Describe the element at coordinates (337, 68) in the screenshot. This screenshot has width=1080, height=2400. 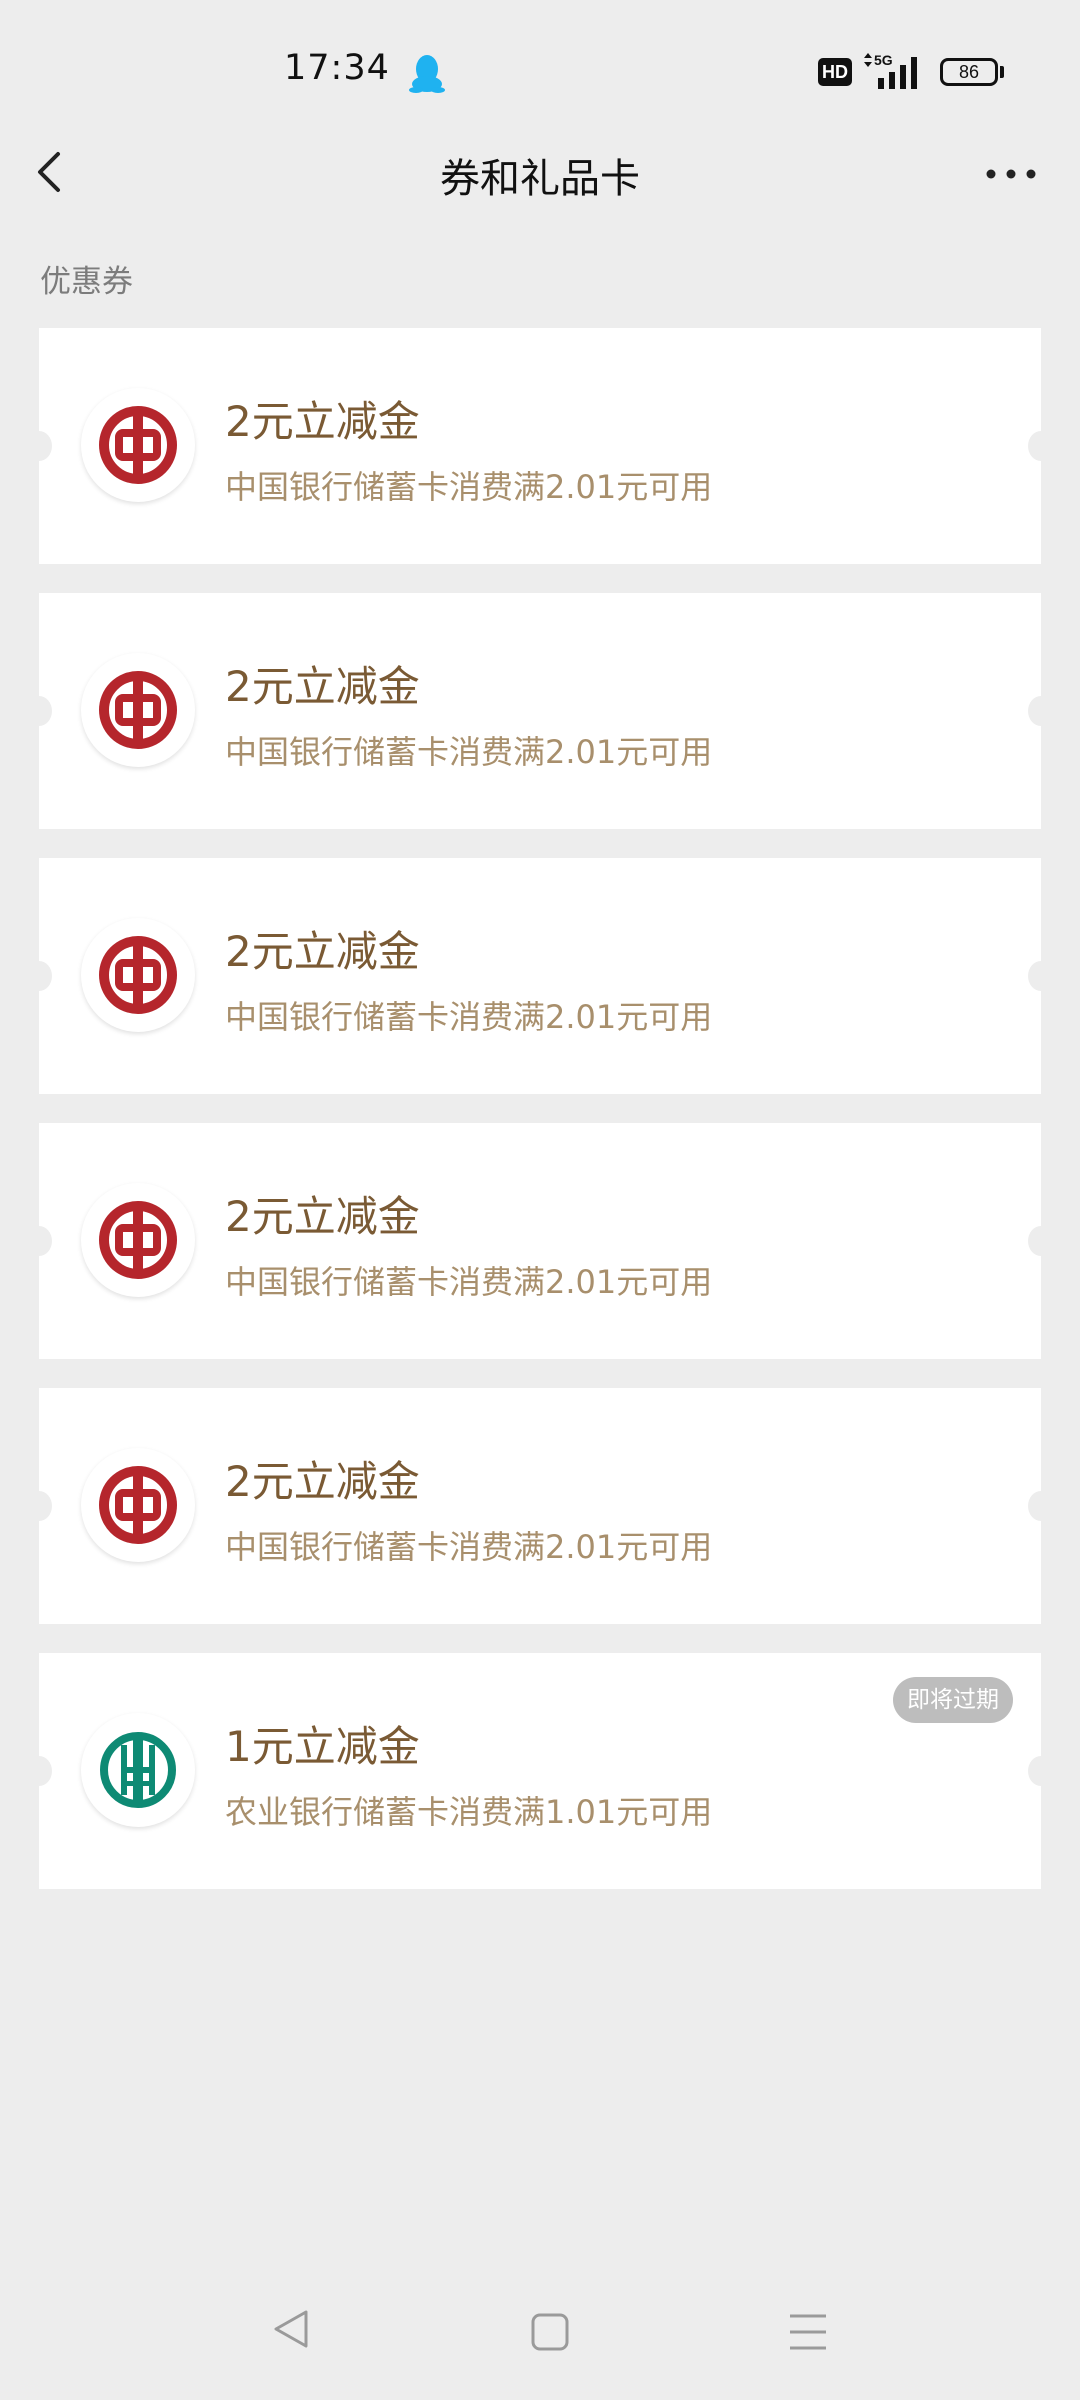
I see `status-time: 17:34` at that location.